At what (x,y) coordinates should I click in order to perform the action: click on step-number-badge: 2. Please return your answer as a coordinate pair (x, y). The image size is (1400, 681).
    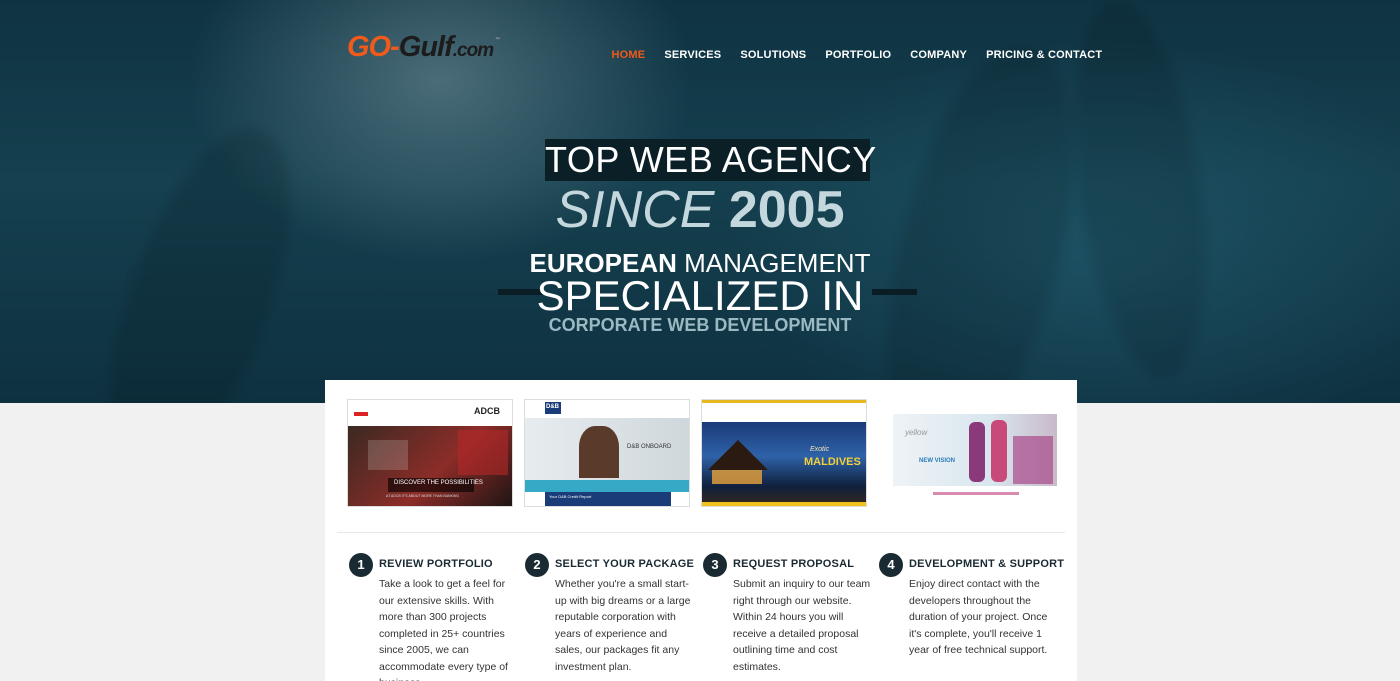
    Looking at the image, I should click on (537, 565).